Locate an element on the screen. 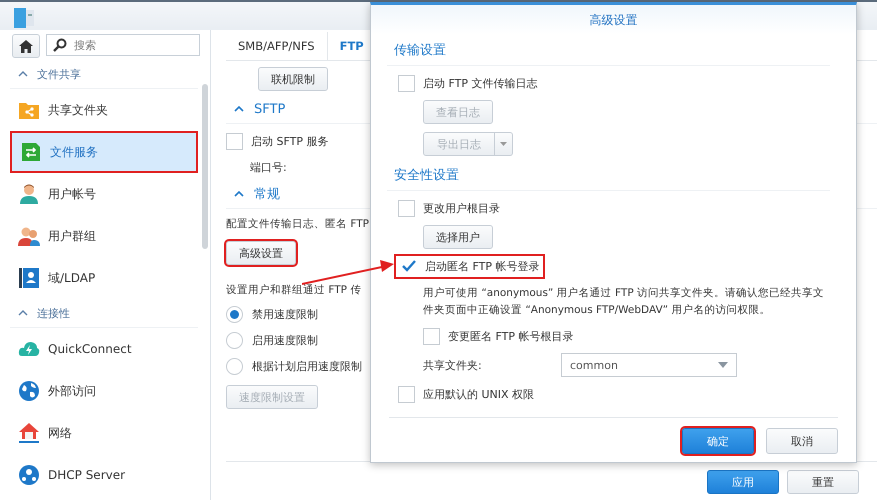 Image resolution: width=877 pixels, height=500 pixels. sidebar-item: DHCP Server is located at coordinates (104, 475).